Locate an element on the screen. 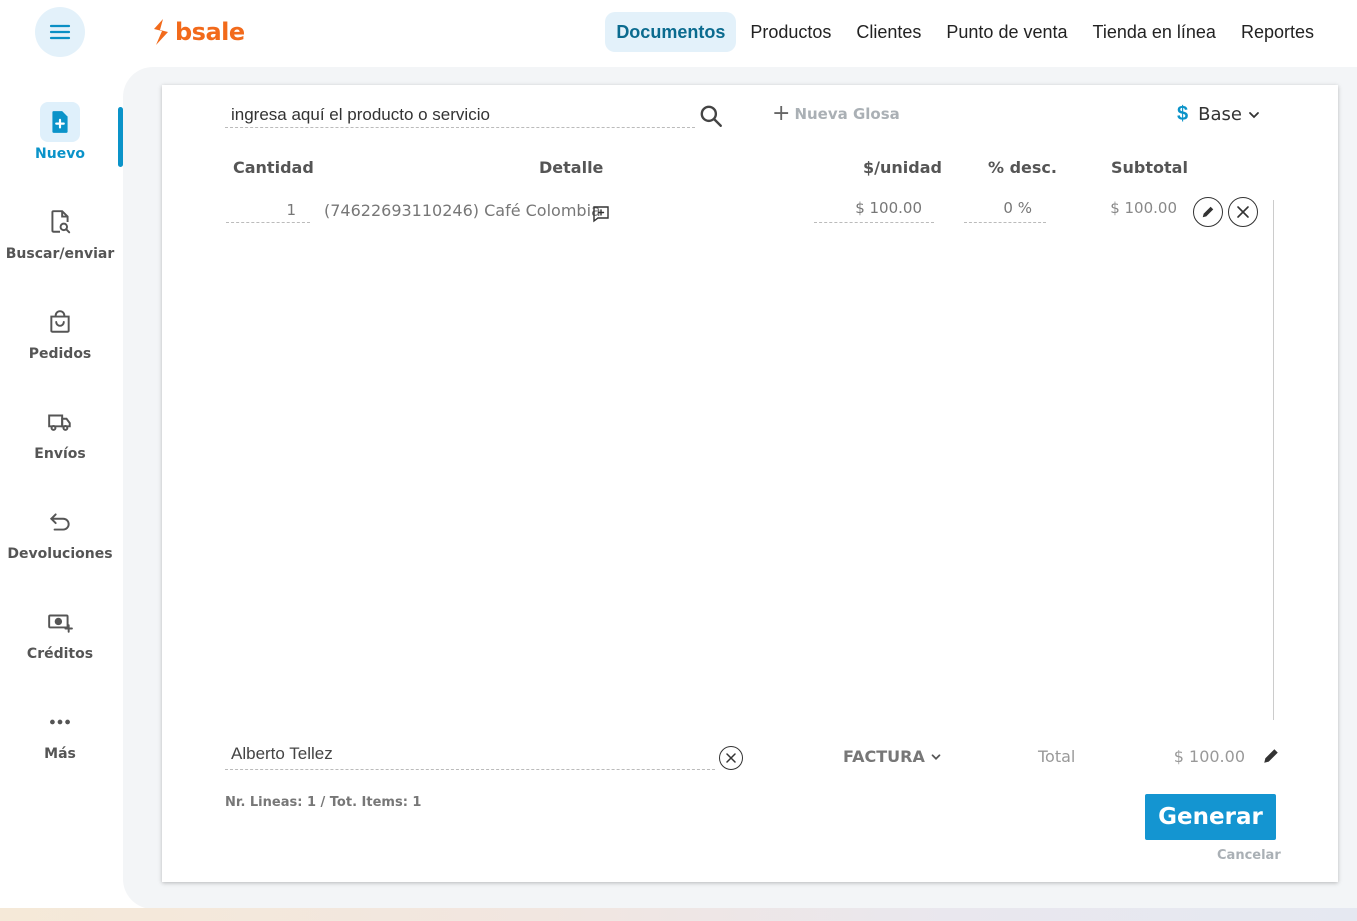  nueva-glosa-button: + Nueva Glosa is located at coordinates (836, 113).